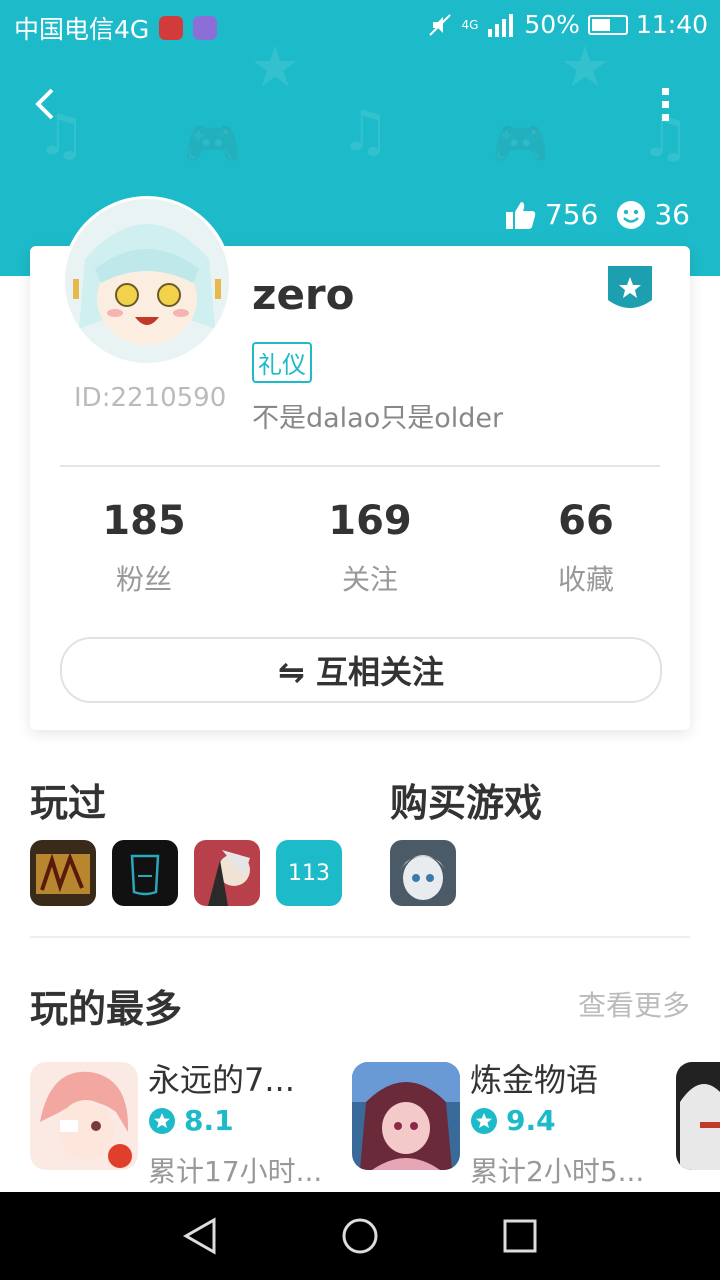  Describe the element at coordinates (144, 521) in the screenshot. I see `fans-count: 185` at that location.